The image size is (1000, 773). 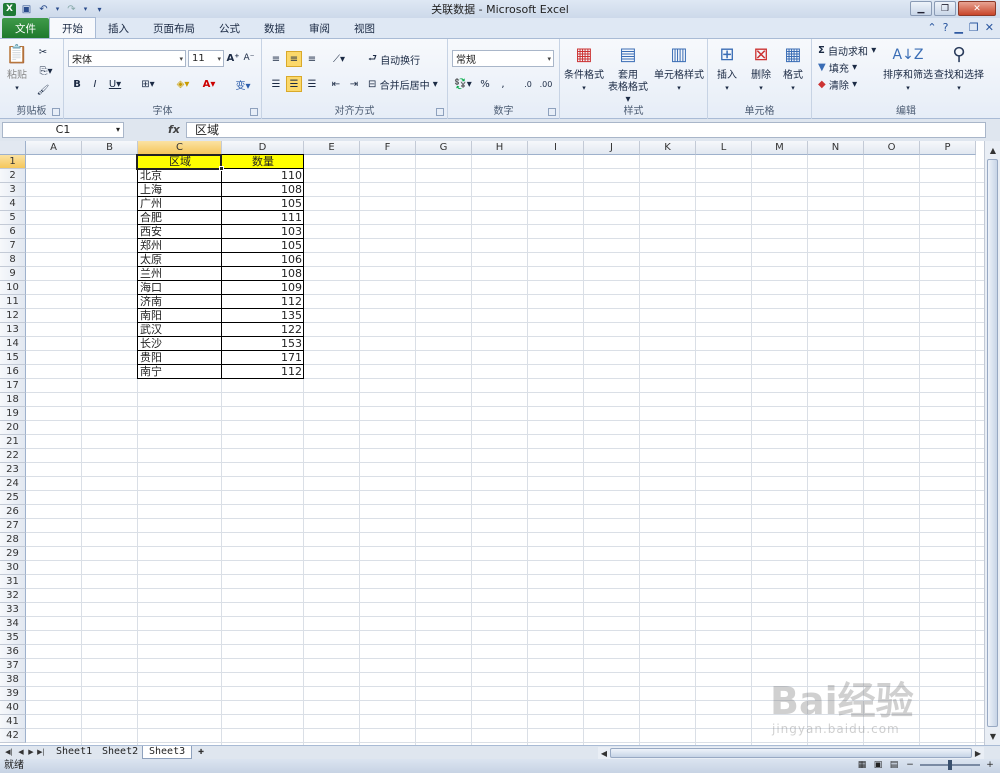 I want to click on zoom-out-icon: −, so click(x=910, y=765).